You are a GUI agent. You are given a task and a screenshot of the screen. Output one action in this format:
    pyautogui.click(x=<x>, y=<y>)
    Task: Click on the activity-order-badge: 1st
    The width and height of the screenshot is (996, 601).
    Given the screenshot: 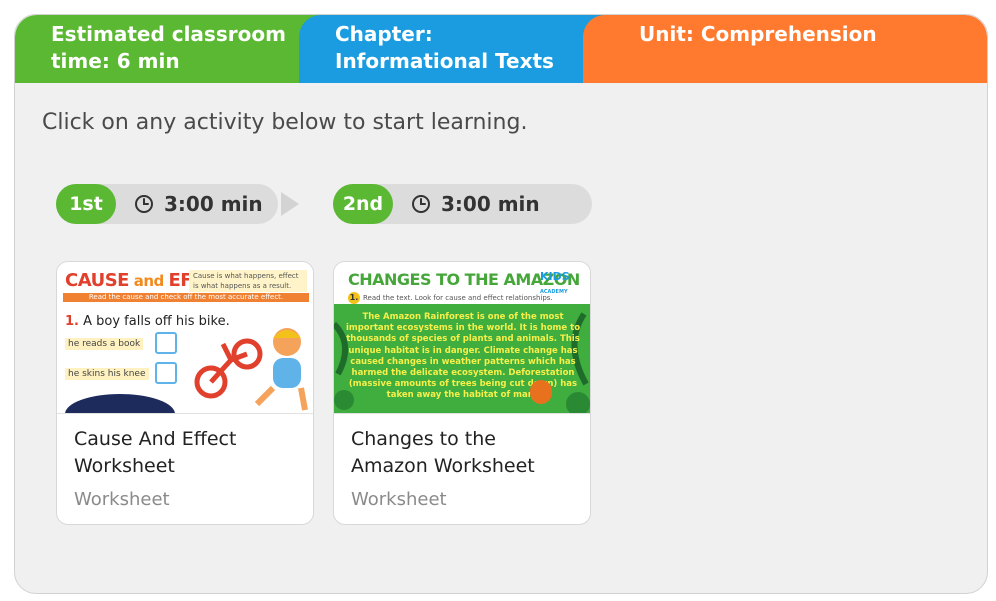 What is the action you would take?
    pyautogui.click(x=86, y=204)
    